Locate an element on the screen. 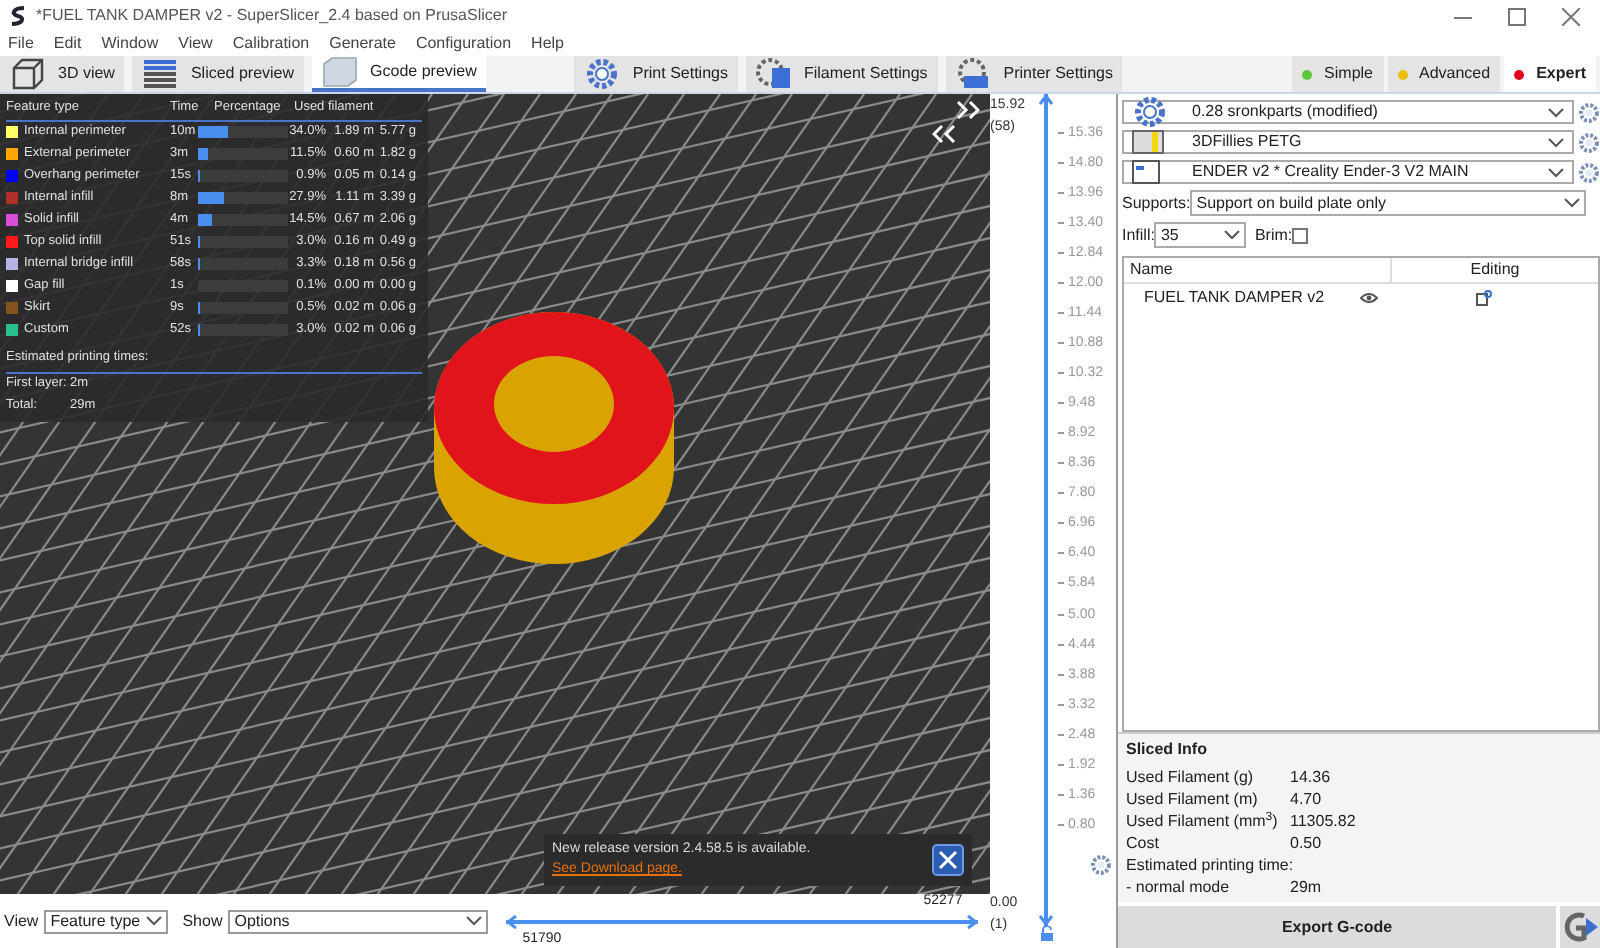 This screenshot has width=1600, height=948. cube-icon is located at coordinates (28, 74).